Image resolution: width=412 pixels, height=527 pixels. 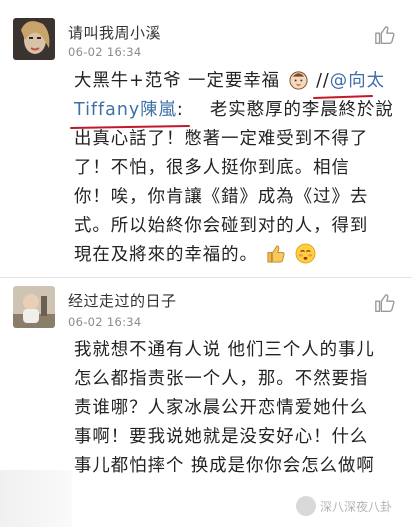 I want to click on thumbs-up-emoji, so click(x=275, y=253).